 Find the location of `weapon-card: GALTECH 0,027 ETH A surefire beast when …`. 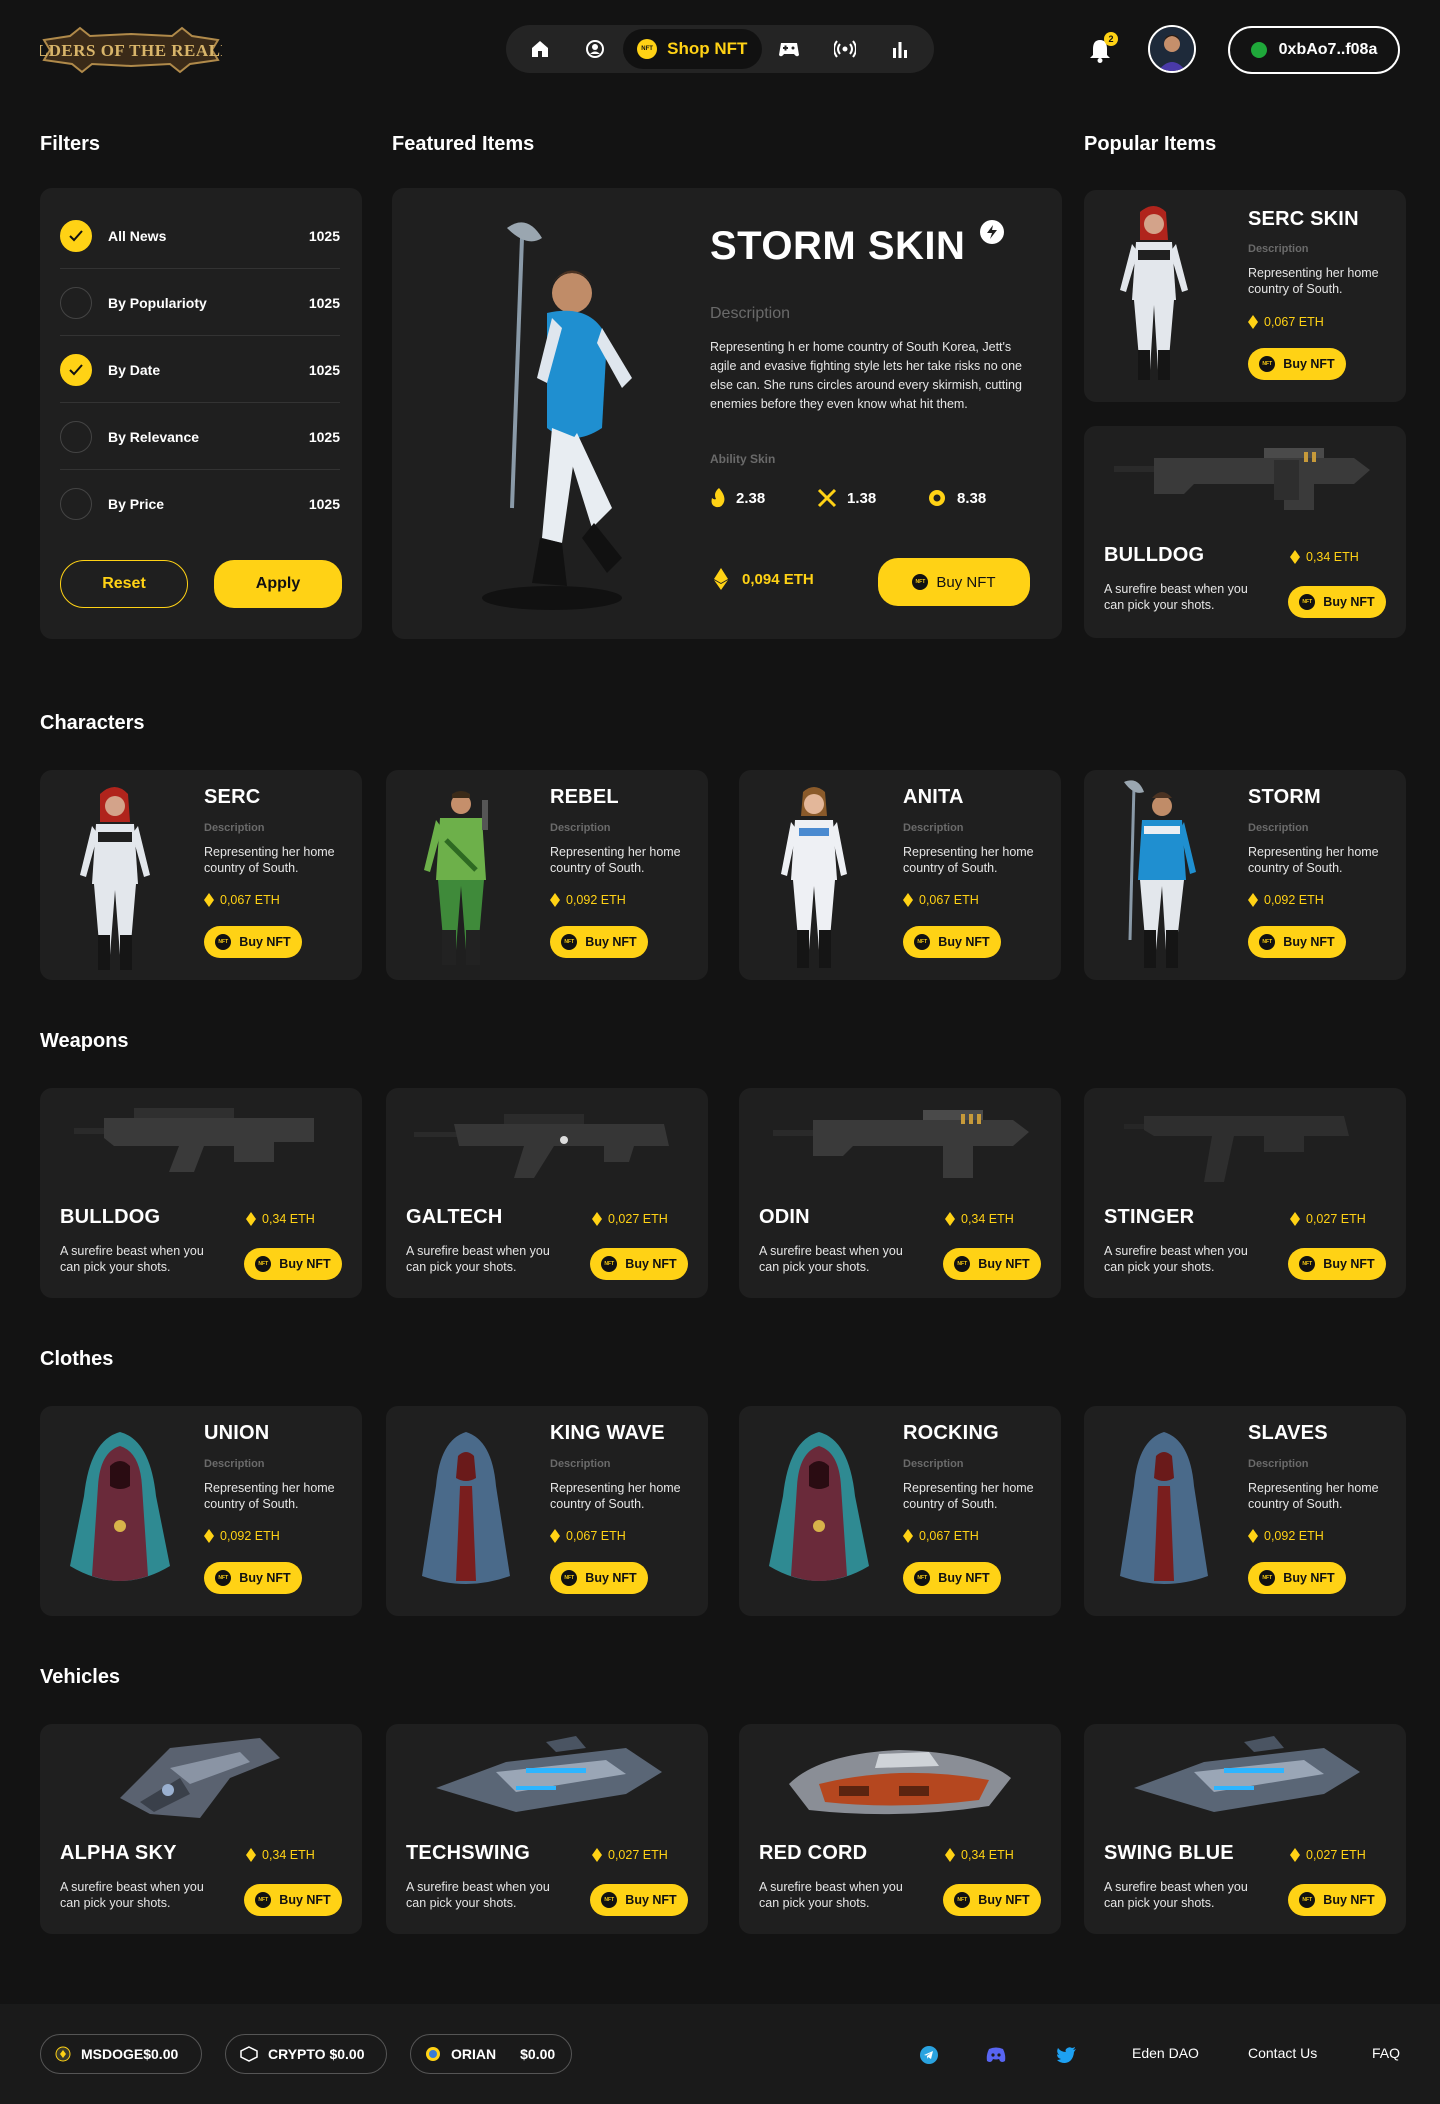

weapon-card: GALTECH 0,027 ETH A surefire beast when … is located at coordinates (547, 1193).